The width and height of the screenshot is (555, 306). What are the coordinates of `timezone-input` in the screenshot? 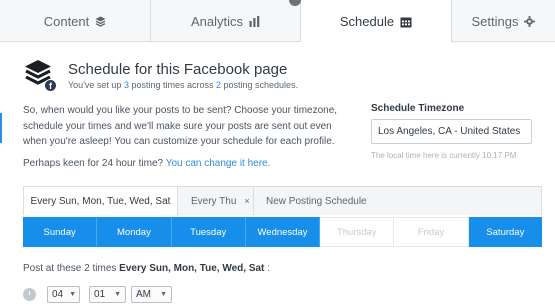 It's located at (451, 131).